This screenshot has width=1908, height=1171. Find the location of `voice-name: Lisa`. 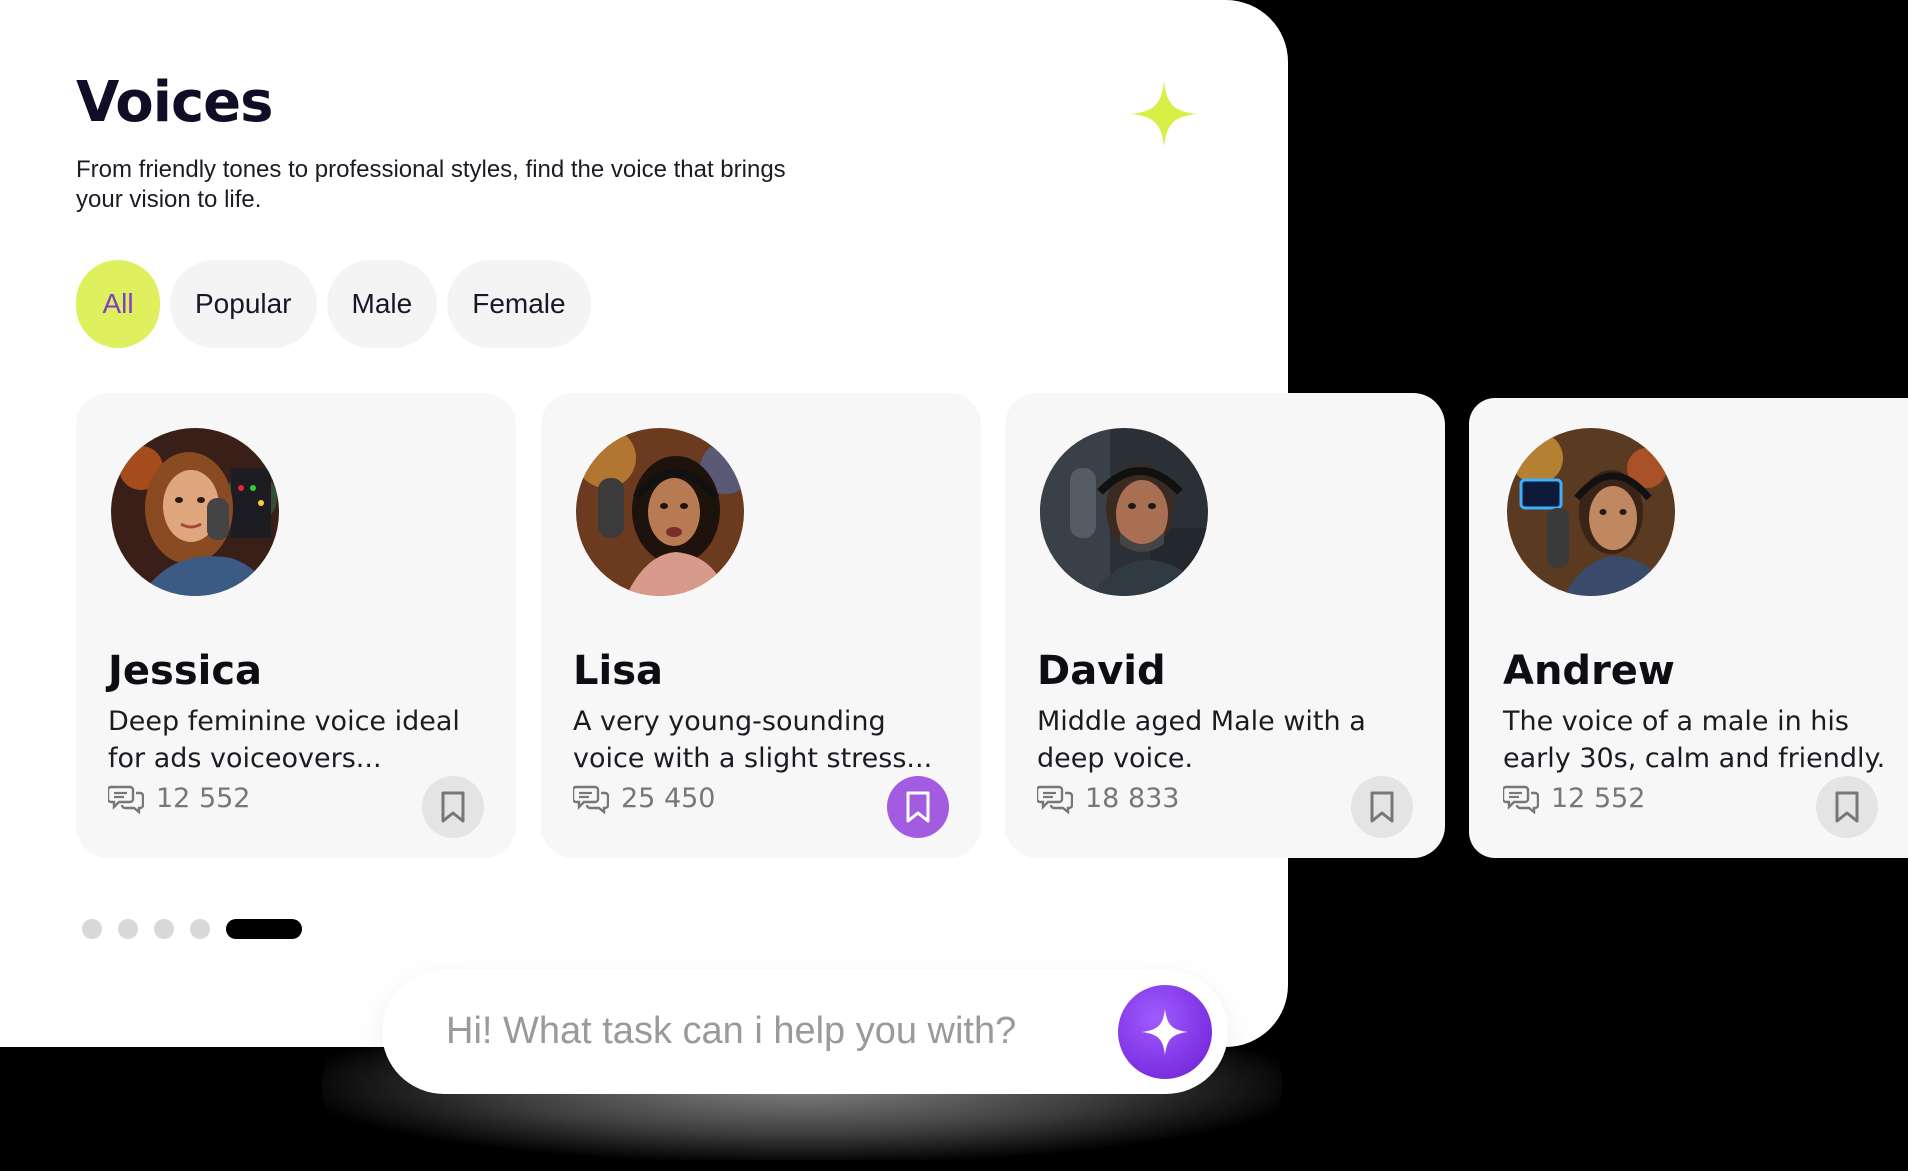

voice-name: Lisa is located at coordinates (618, 671).